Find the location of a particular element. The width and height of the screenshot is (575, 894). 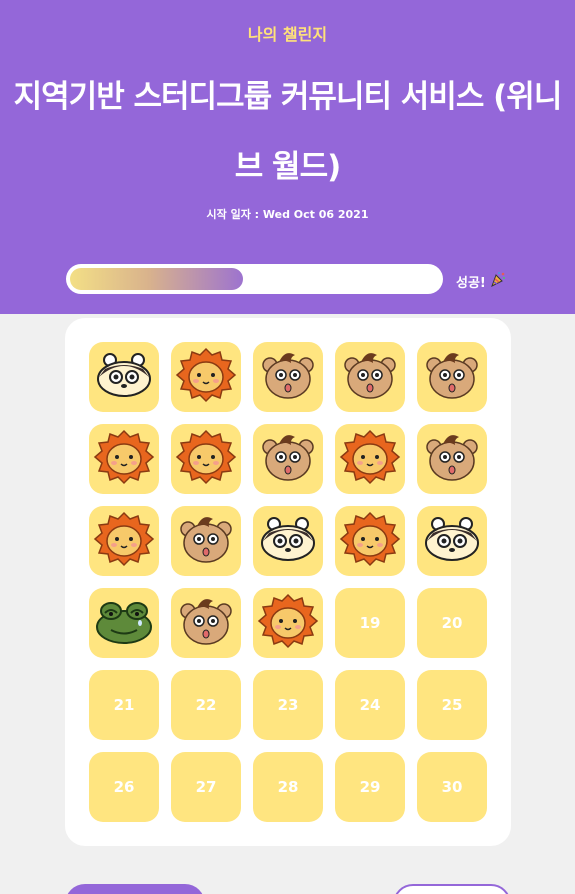

day-cell: 25 is located at coordinates (452, 705).